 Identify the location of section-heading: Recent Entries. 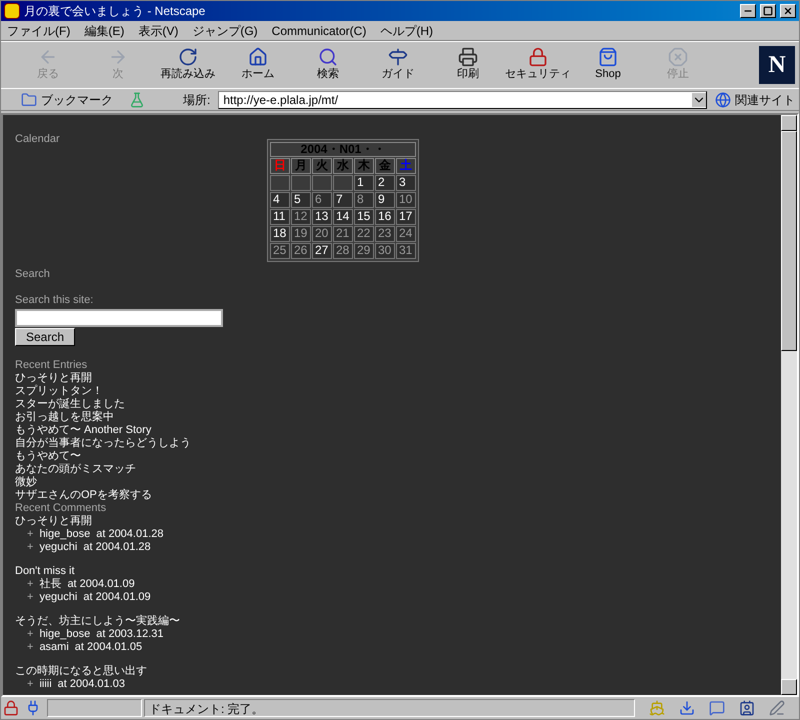
(51, 365).